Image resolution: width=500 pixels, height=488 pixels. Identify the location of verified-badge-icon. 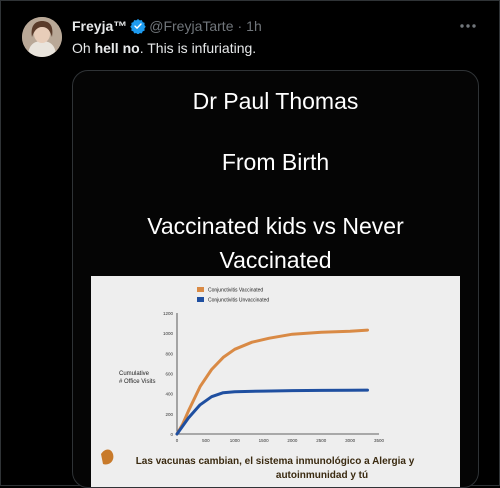
(138, 26).